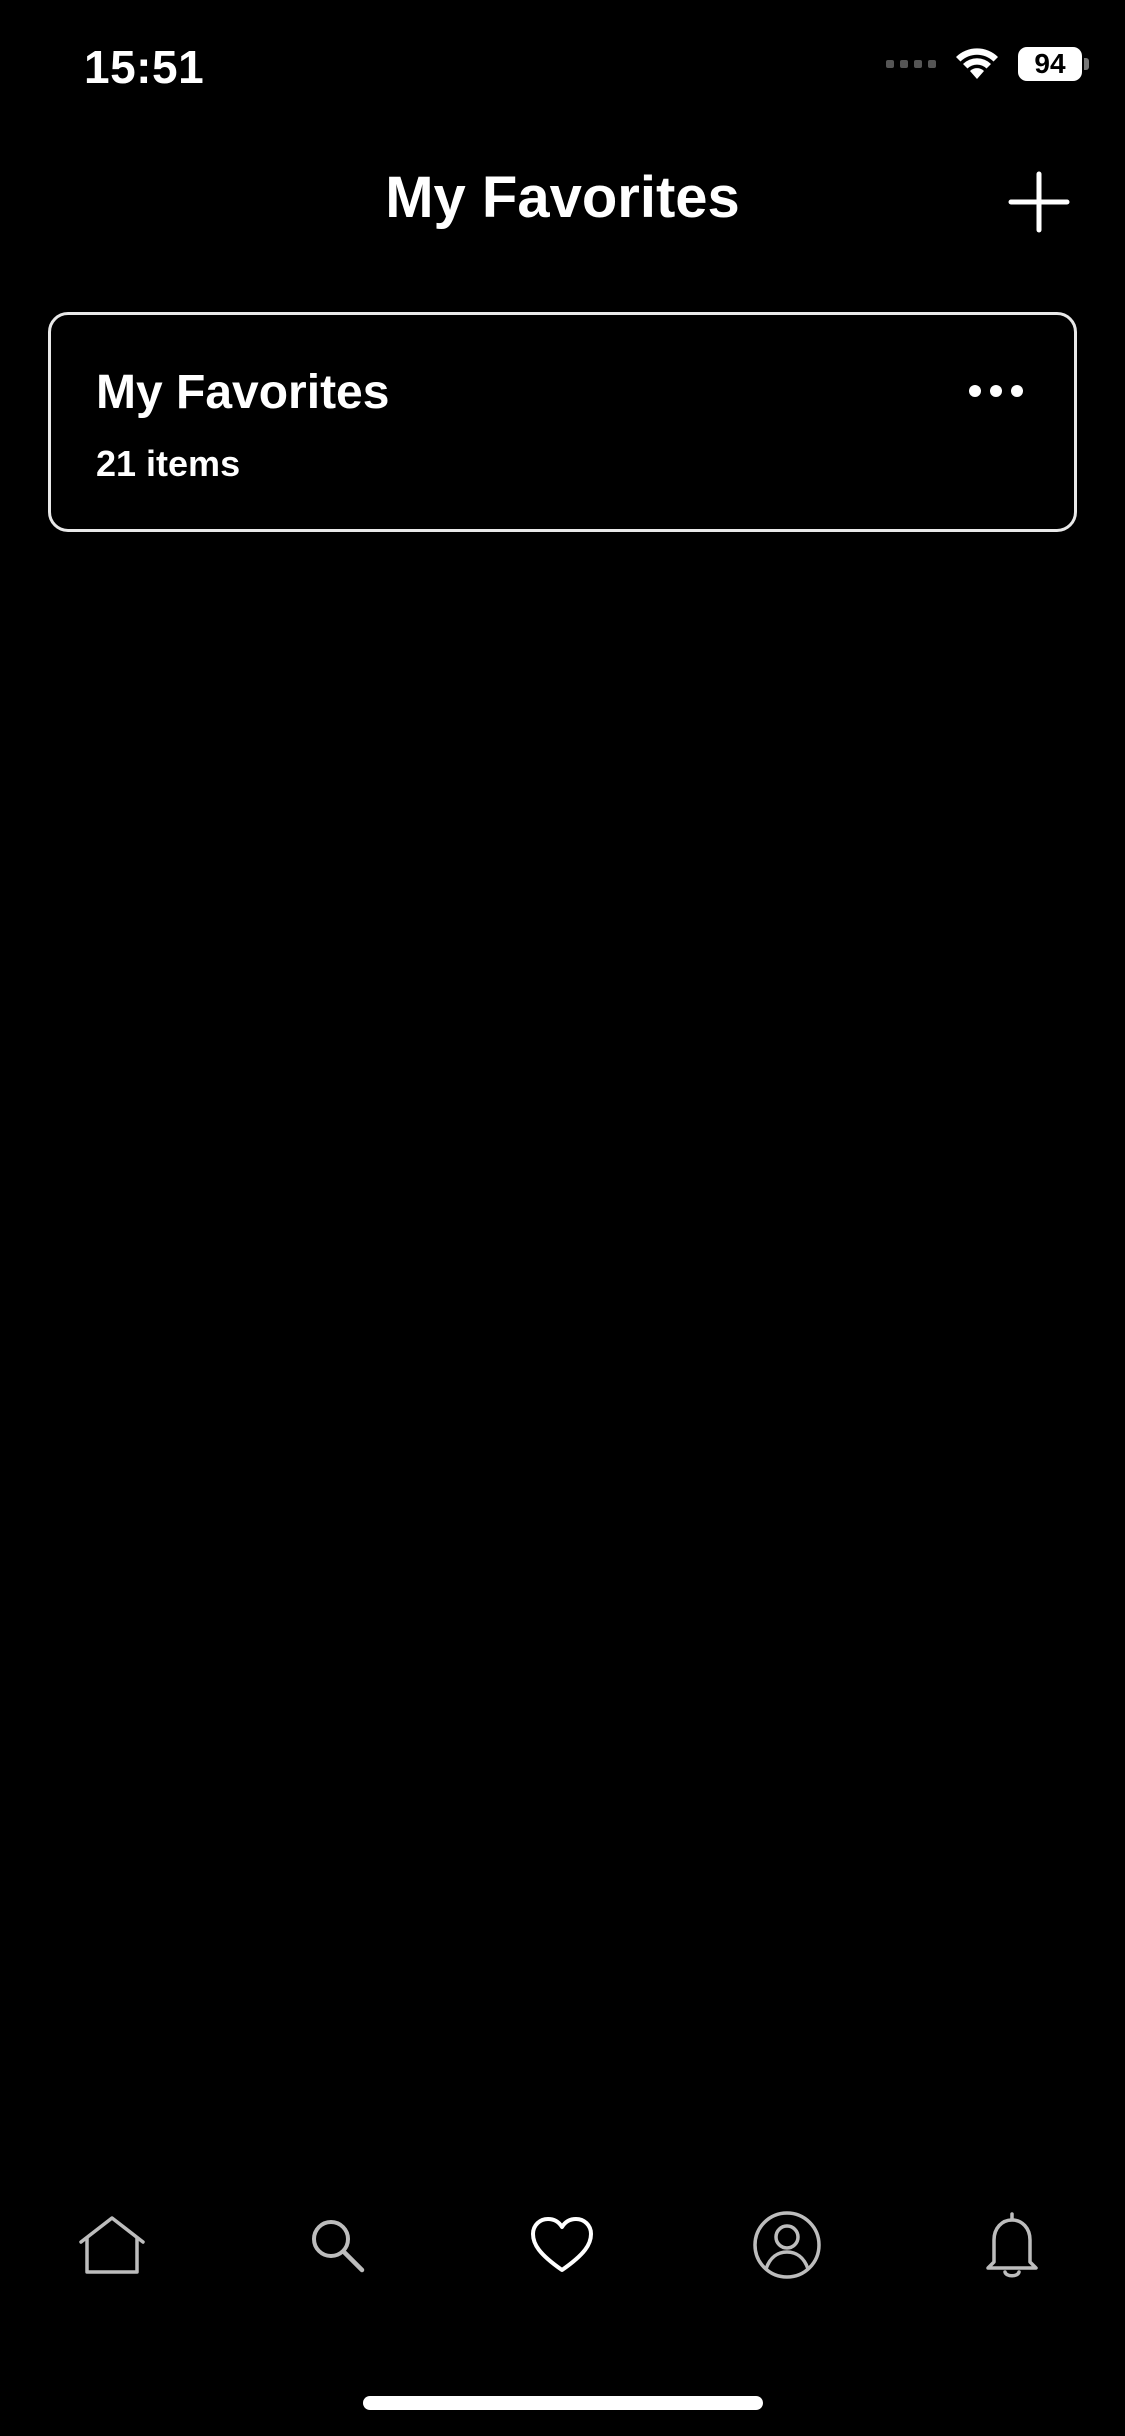 Image resolution: width=1125 pixels, height=2436 pixels. I want to click on more-options-button, so click(996, 391).